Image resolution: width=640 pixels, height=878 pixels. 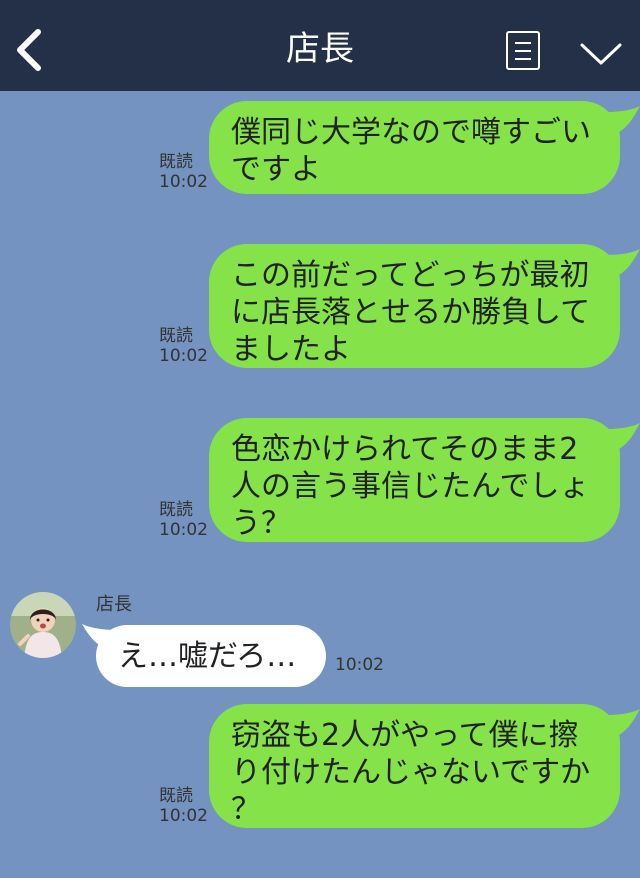 I want to click on message-line: この前だってどっちが最初, so click(x=410, y=275).